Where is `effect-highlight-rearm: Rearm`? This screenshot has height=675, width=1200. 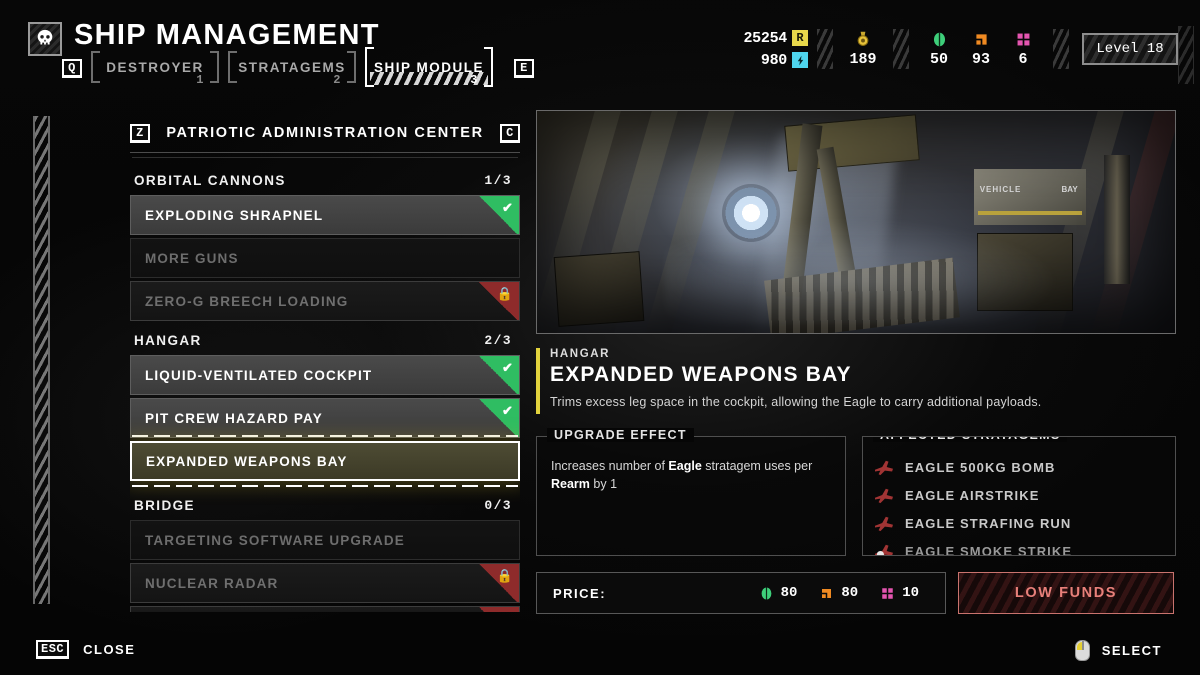
effect-highlight-rearm: Rearm is located at coordinates (570, 484).